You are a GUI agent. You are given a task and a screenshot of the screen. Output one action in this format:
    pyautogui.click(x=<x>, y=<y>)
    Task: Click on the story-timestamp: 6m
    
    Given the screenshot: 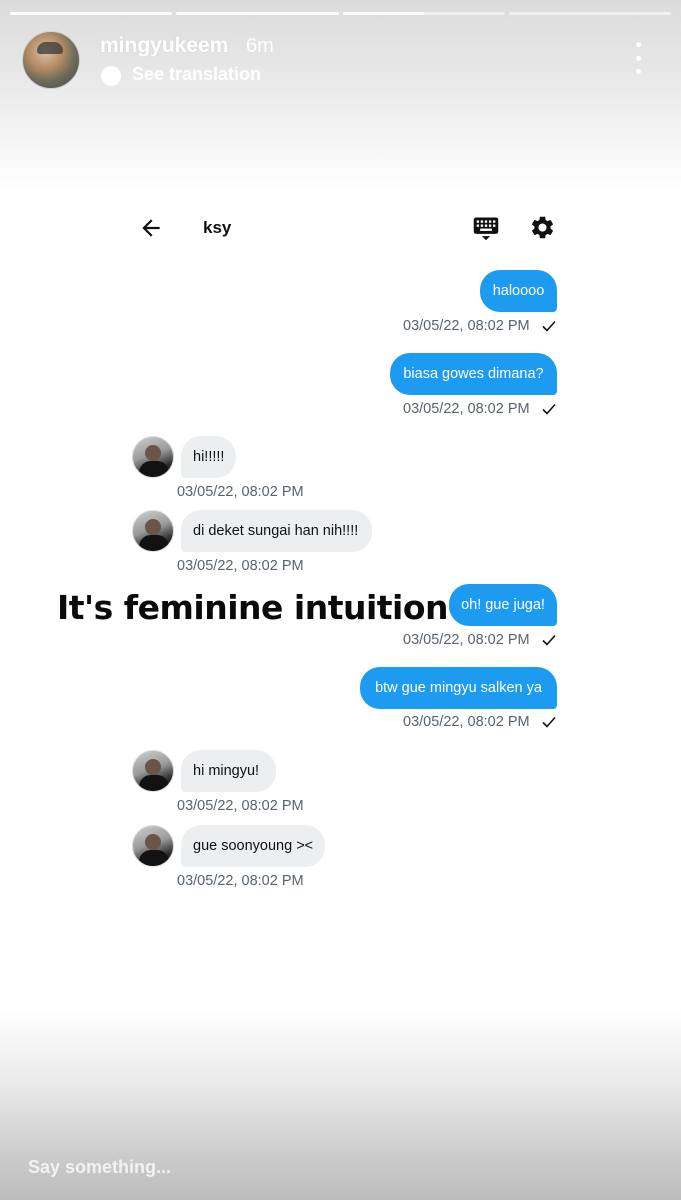 What is the action you would take?
    pyautogui.click(x=260, y=46)
    